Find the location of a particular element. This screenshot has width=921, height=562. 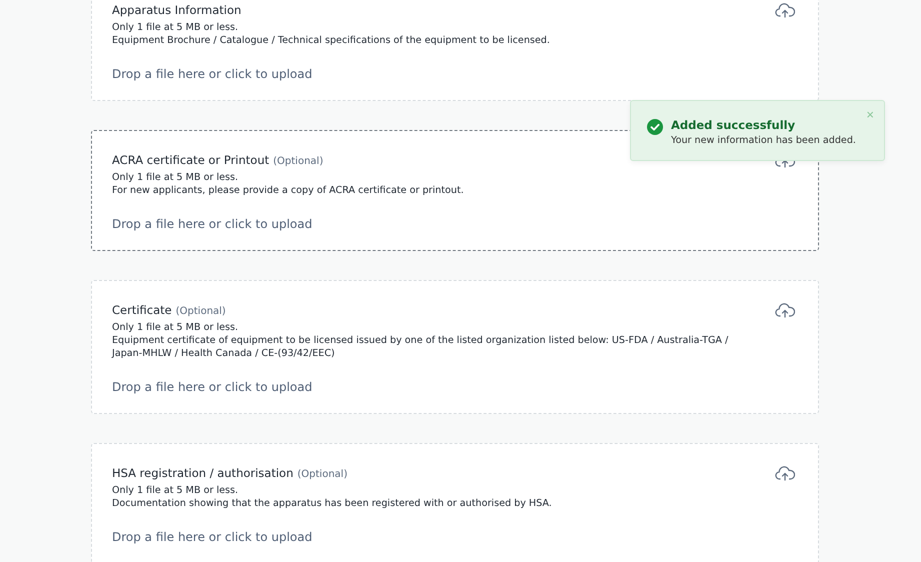

upload-title: HSA registration / authorisation is located at coordinates (203, 473).